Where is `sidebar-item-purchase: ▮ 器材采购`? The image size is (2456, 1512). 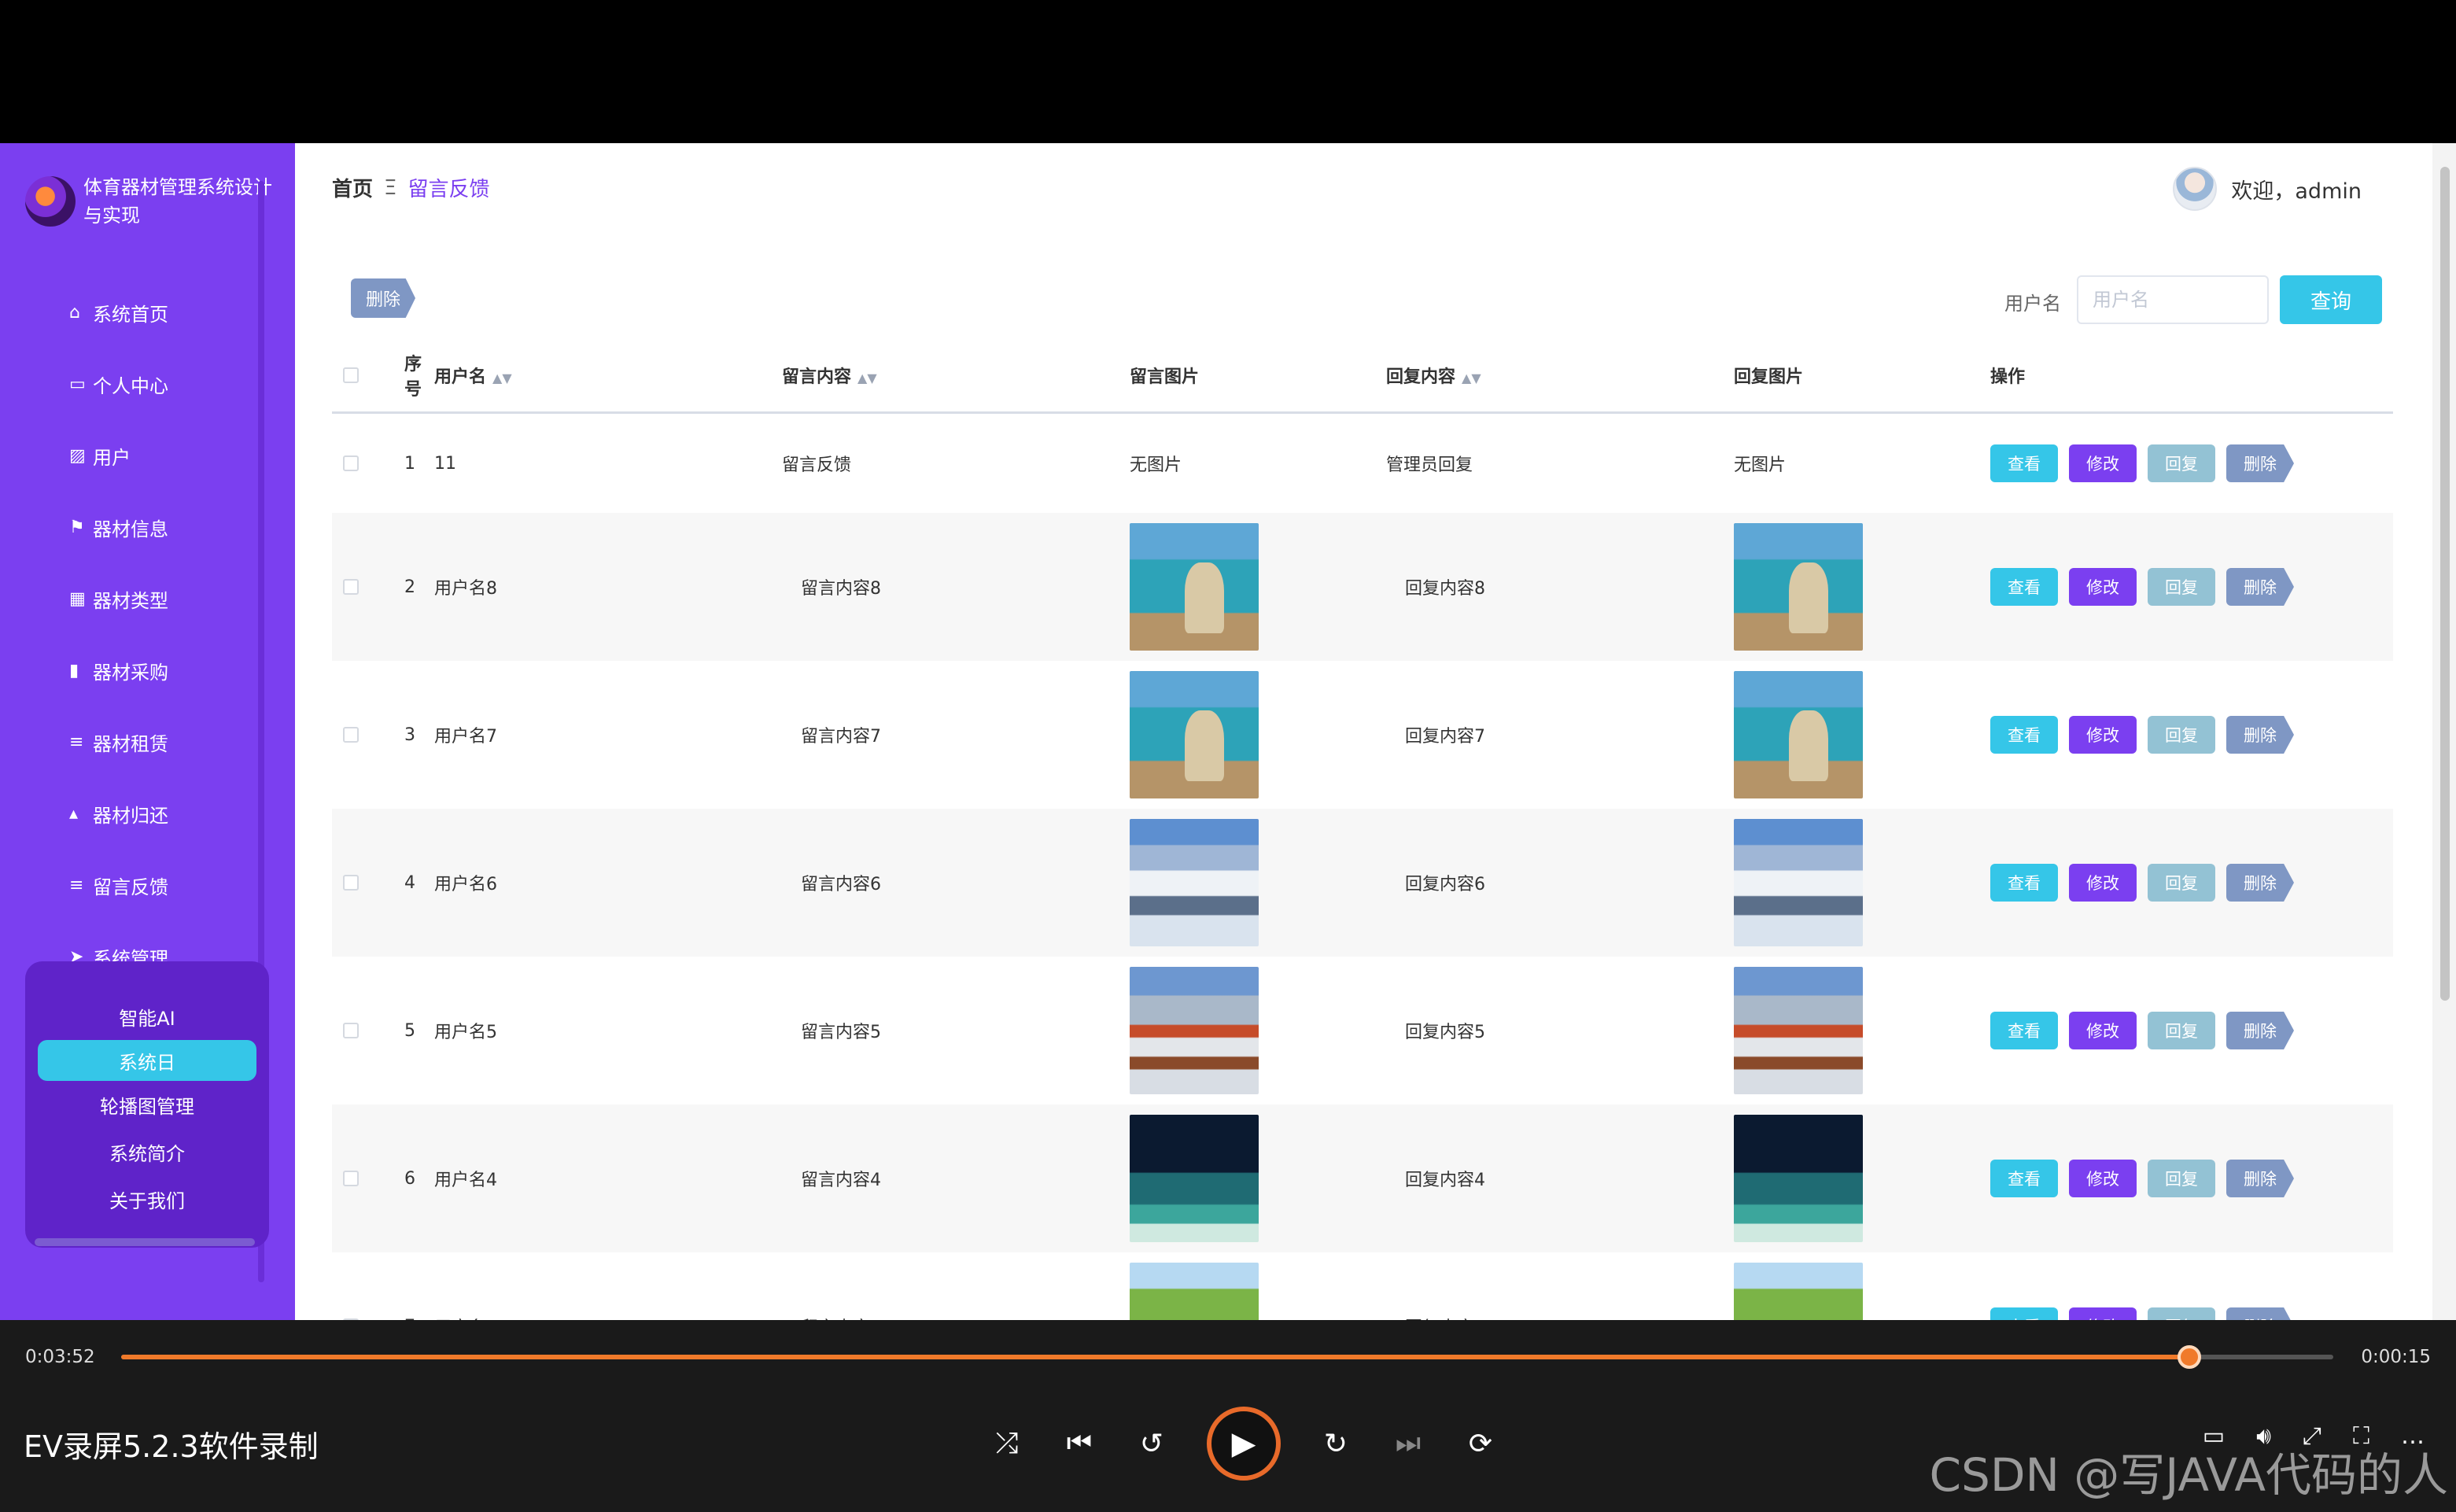 sidebar-item-purchase: ▮ 器材采购 is located at coordinates (147, 670).